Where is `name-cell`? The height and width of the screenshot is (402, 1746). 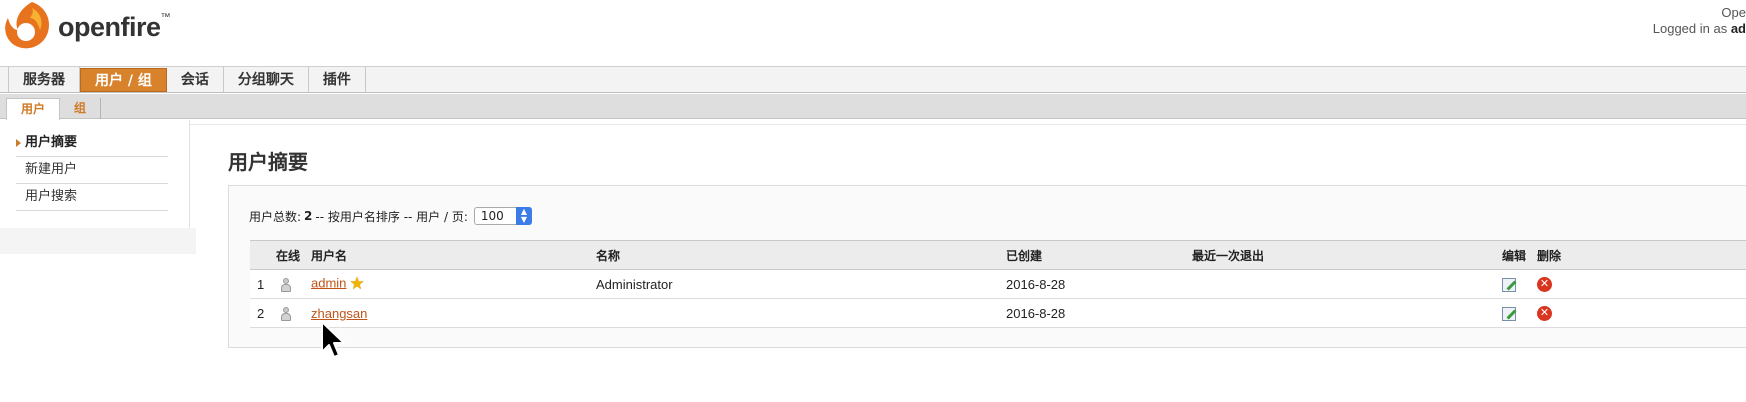 name-cell is located at coordinates (801, 313).